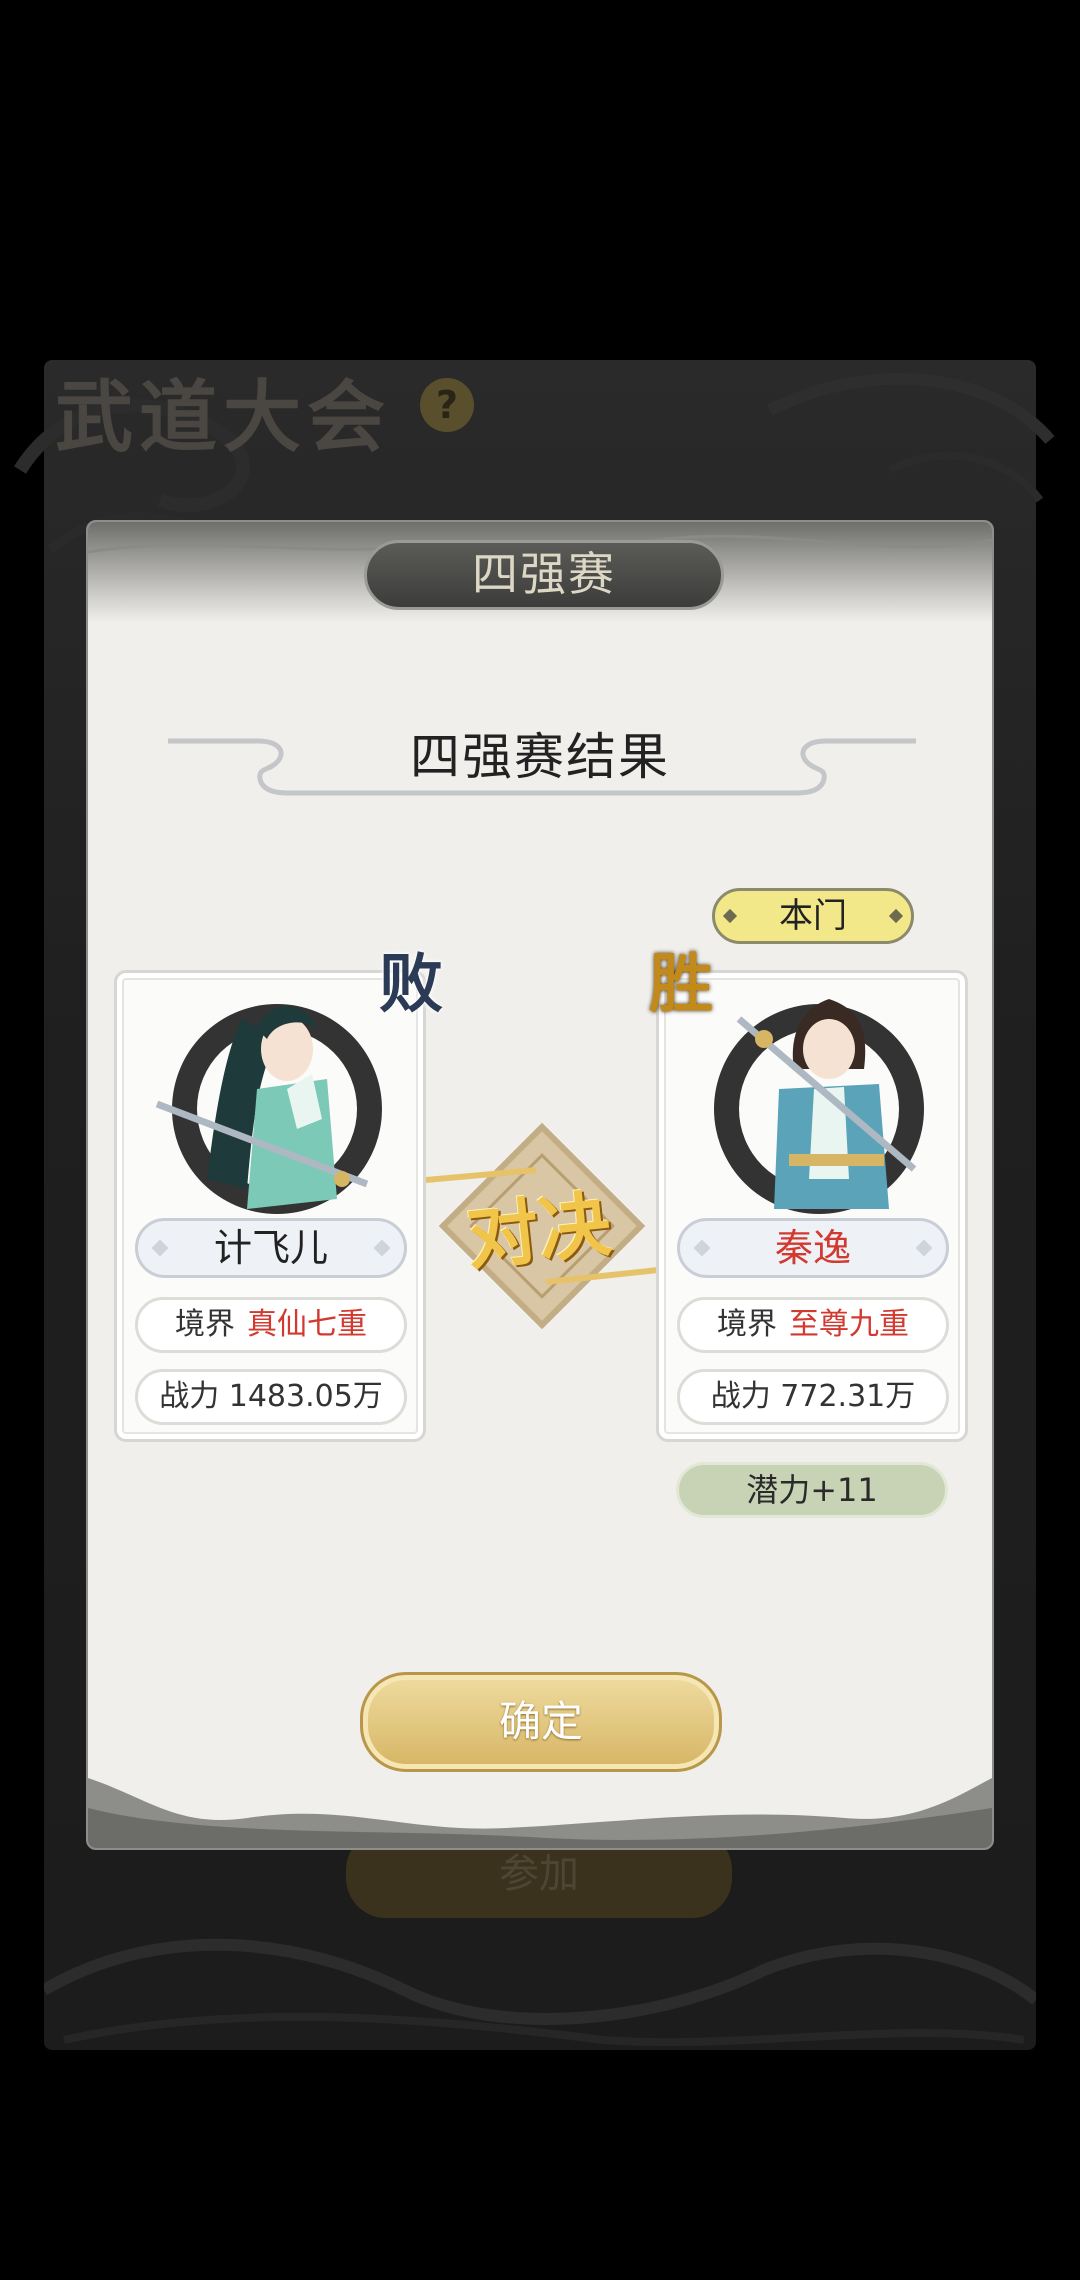  Describe the element at coordinates (540, 757) in the screenshot. I see `result-title: 四强赛结果` at that location.